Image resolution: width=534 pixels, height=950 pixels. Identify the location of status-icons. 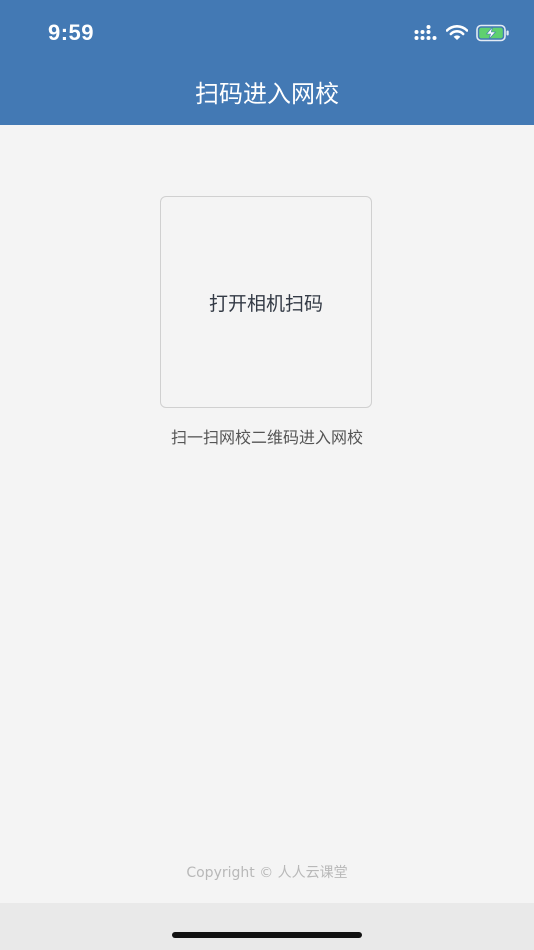
(462, 35).